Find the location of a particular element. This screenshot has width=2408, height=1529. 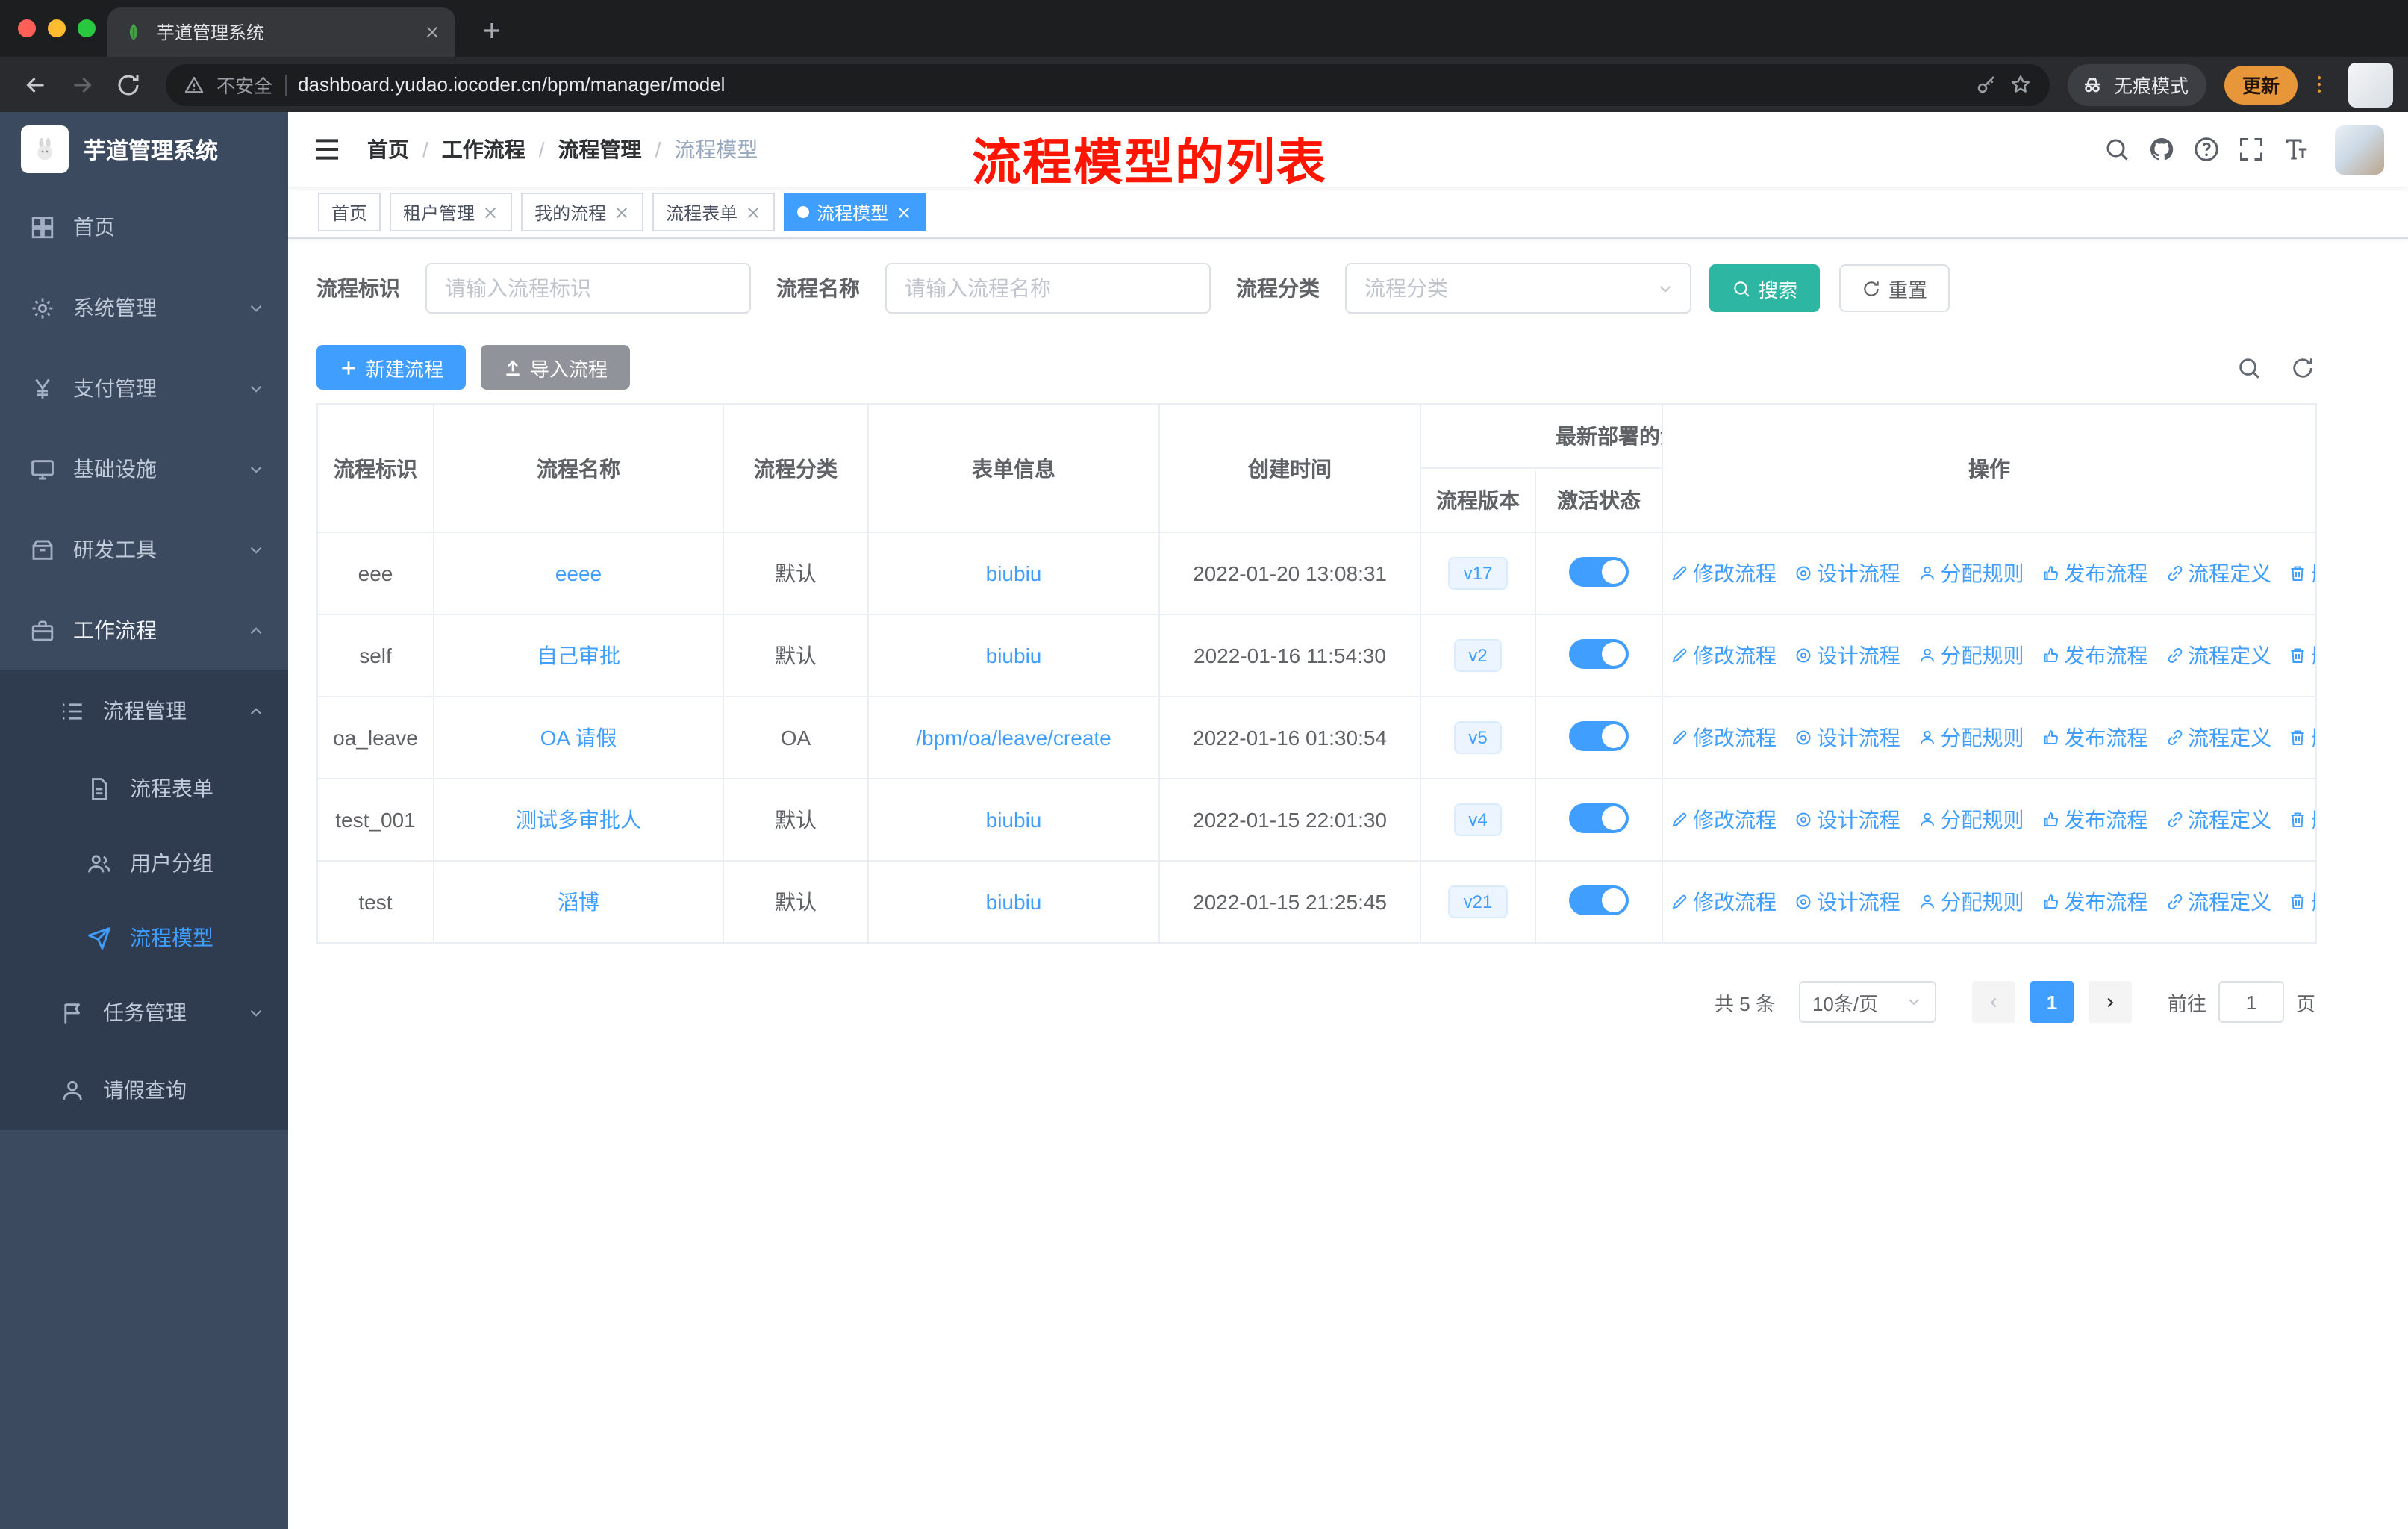

github-icon is located at coordinates (2161, 149).